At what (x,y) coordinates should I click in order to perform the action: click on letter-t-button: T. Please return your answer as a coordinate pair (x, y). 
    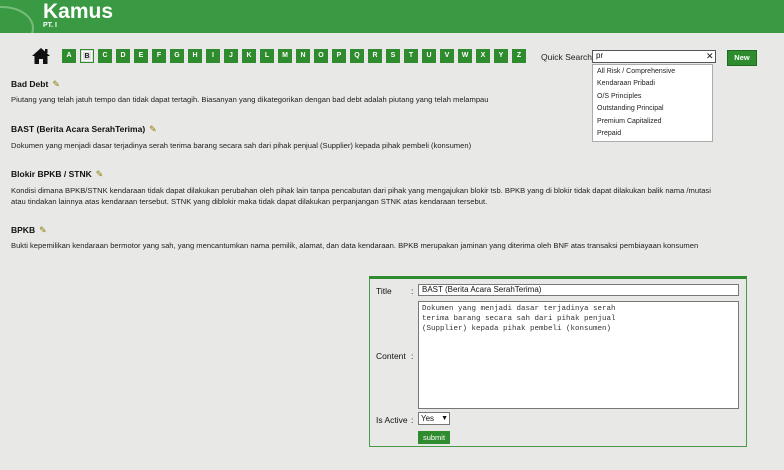
    Looking at the image, I should click on (411, 56).